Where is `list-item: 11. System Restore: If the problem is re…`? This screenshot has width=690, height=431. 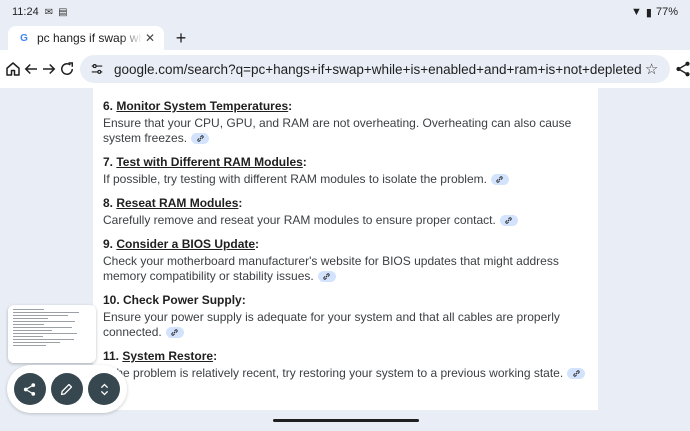
list-item: 11. System Restore: If the problem is re… is located at coordinates (345, 364).